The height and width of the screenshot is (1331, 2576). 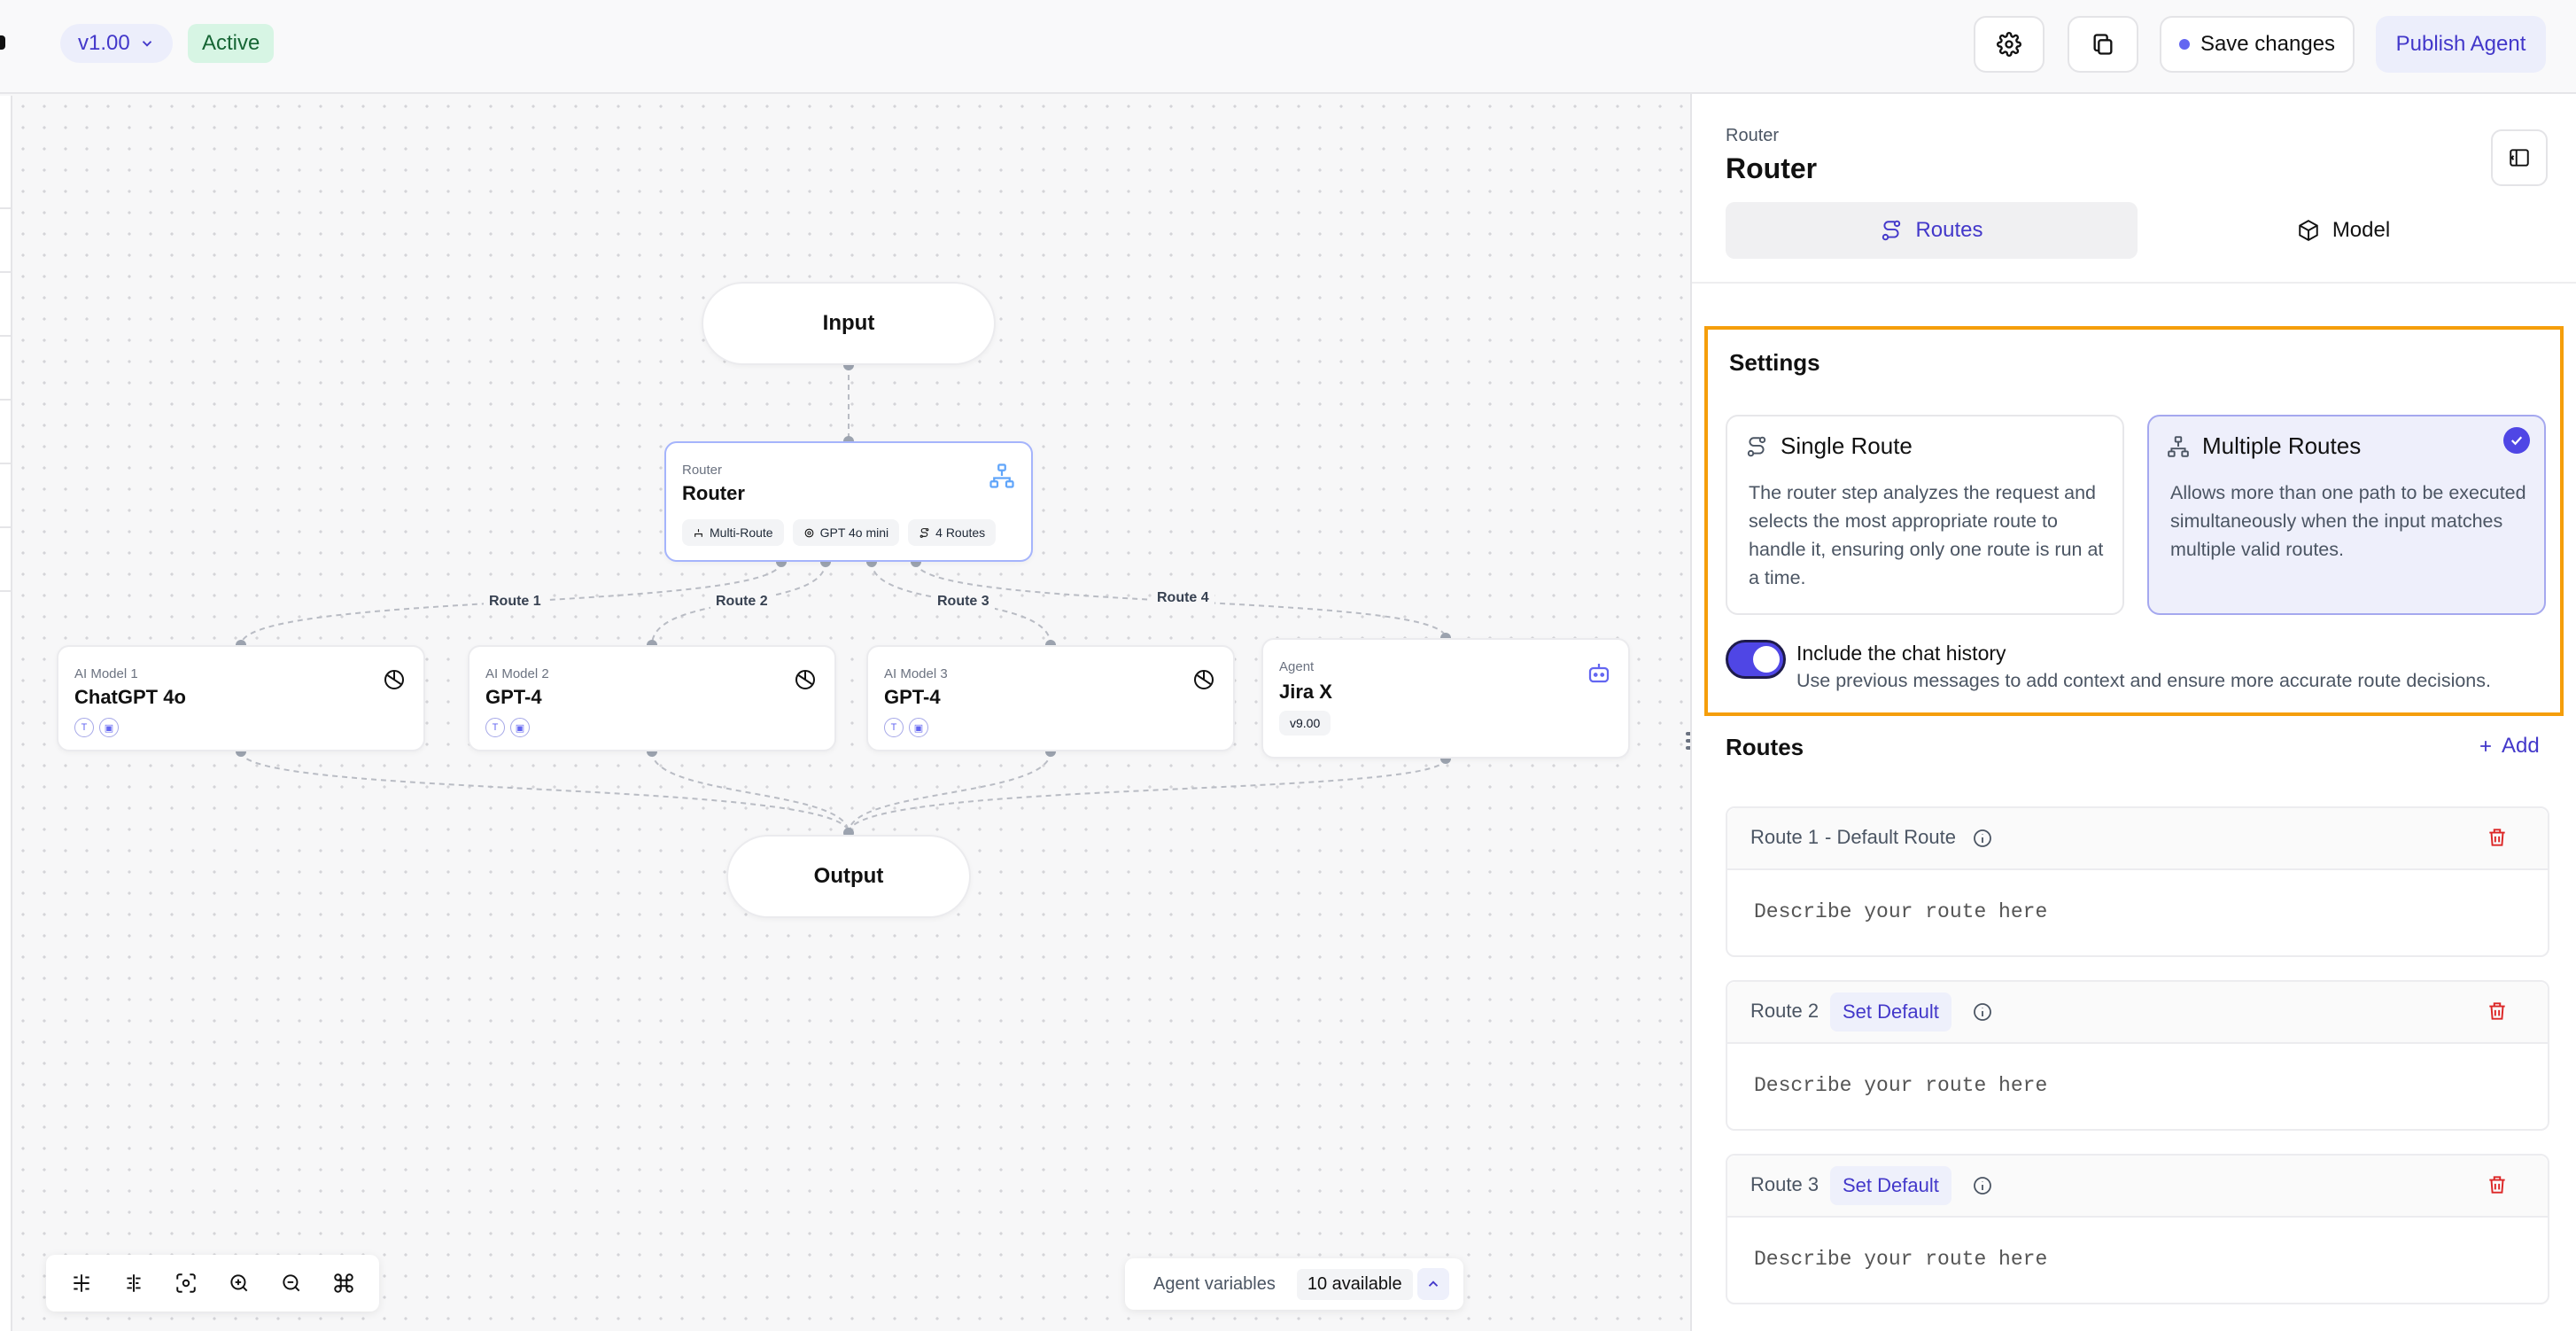 What do you see at coordinates (2461, 44) in the screenshot?
I see `publish-agent-button: Publish Agent` at bounding box center [2461, 44].